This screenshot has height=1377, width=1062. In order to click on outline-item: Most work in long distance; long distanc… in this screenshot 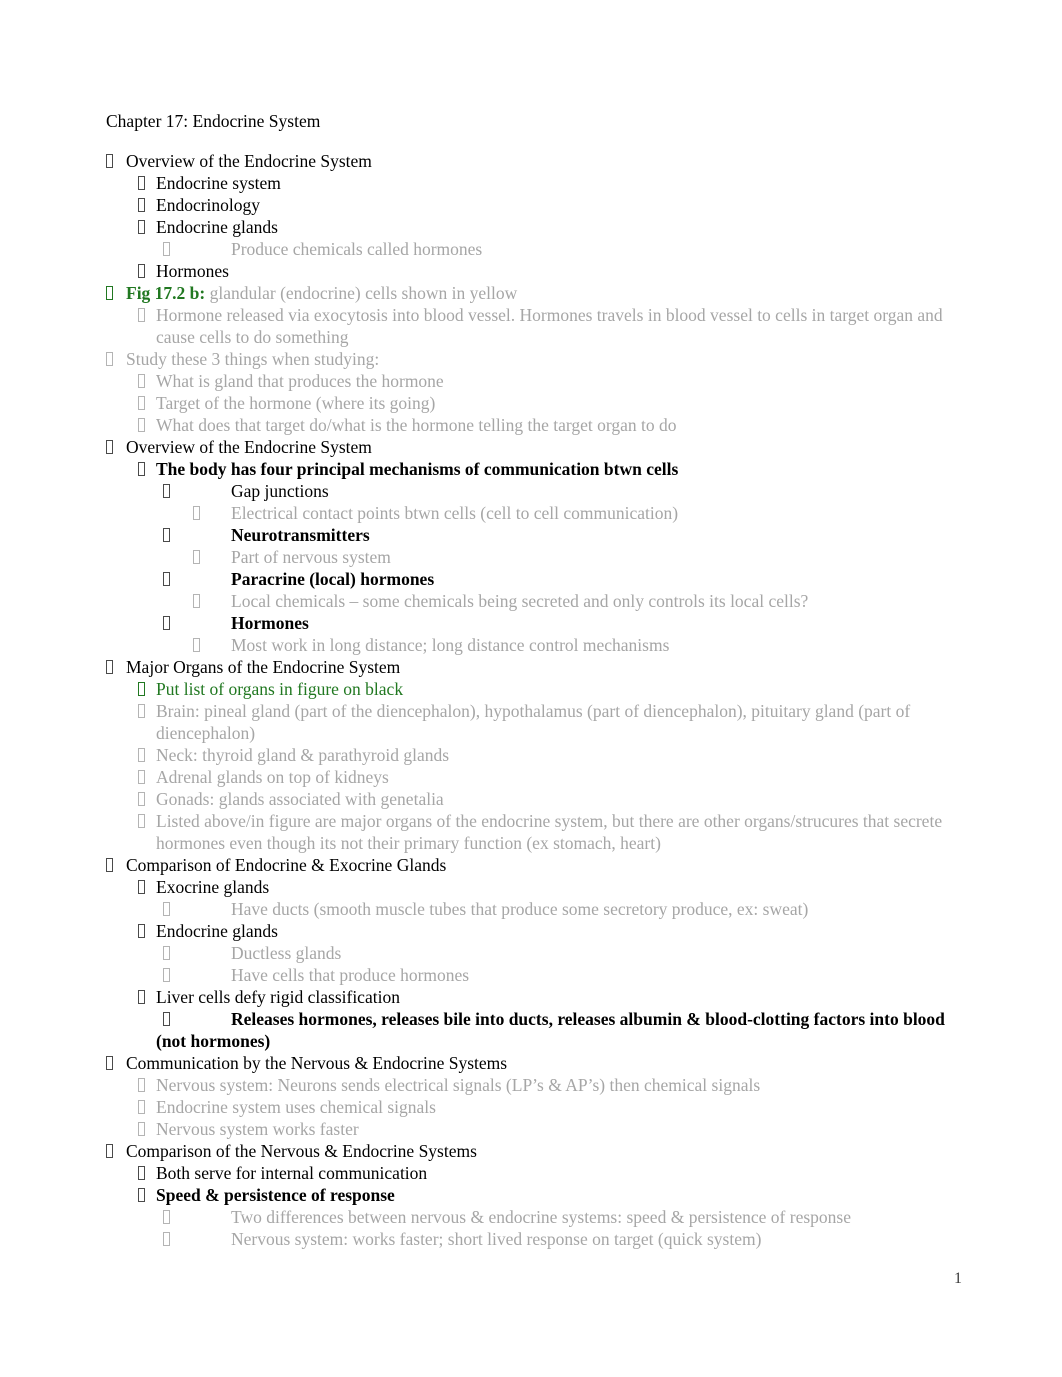, I will do `click(531, 645)`.